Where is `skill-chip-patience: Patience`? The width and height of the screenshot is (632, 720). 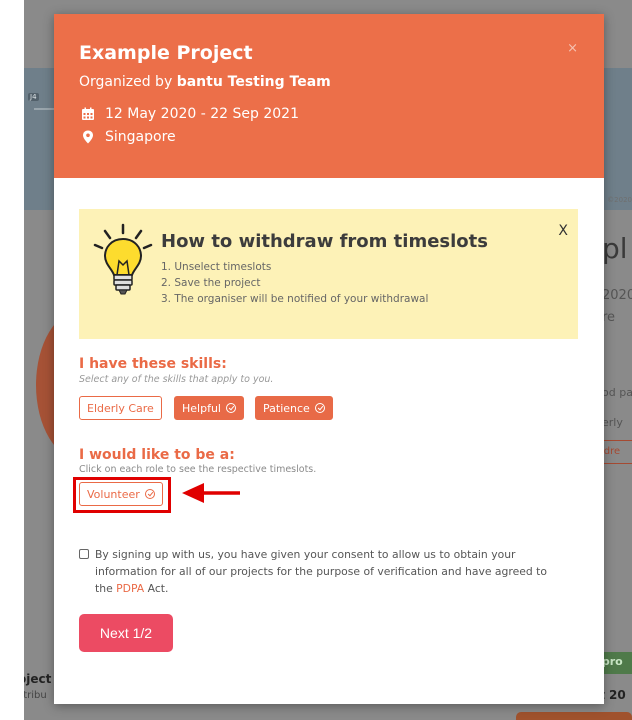 skill-chip-patience: Patience is located at coordinates (294, 408).